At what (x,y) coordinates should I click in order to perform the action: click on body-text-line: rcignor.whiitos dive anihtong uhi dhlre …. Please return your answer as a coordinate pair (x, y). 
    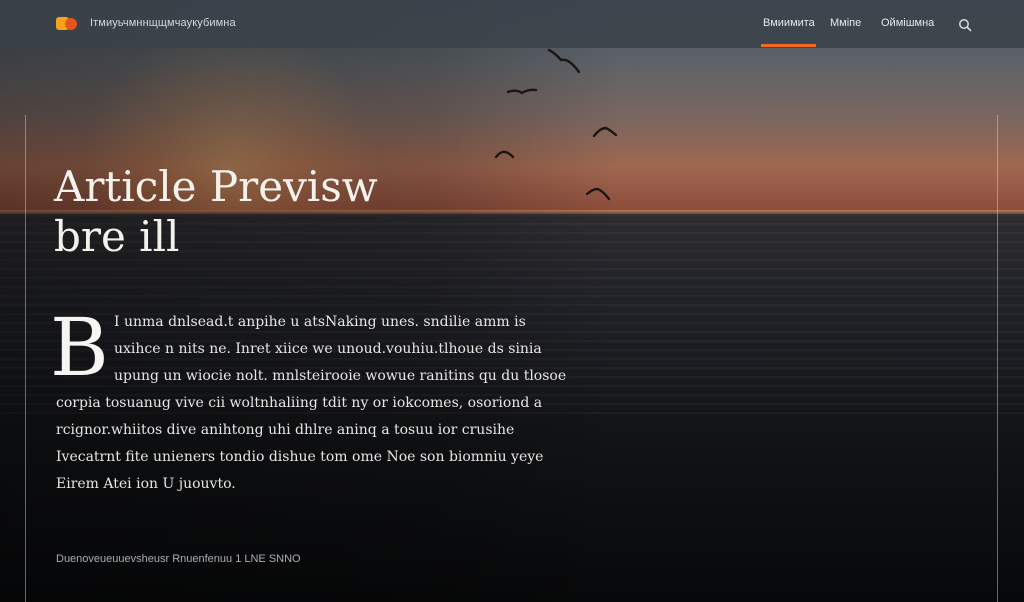
    Looking at the image, I should click on (285, 430).